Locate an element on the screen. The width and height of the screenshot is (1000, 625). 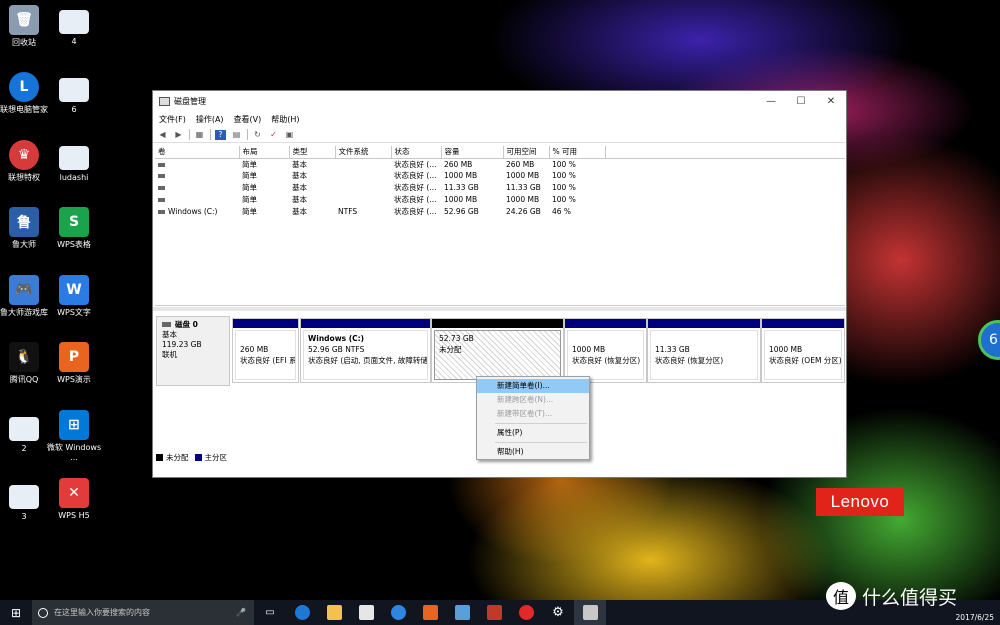
menu-bar: 文件(F) 操作(A) 查看(V) 帮助(H) is located at coordinates (499, 119).